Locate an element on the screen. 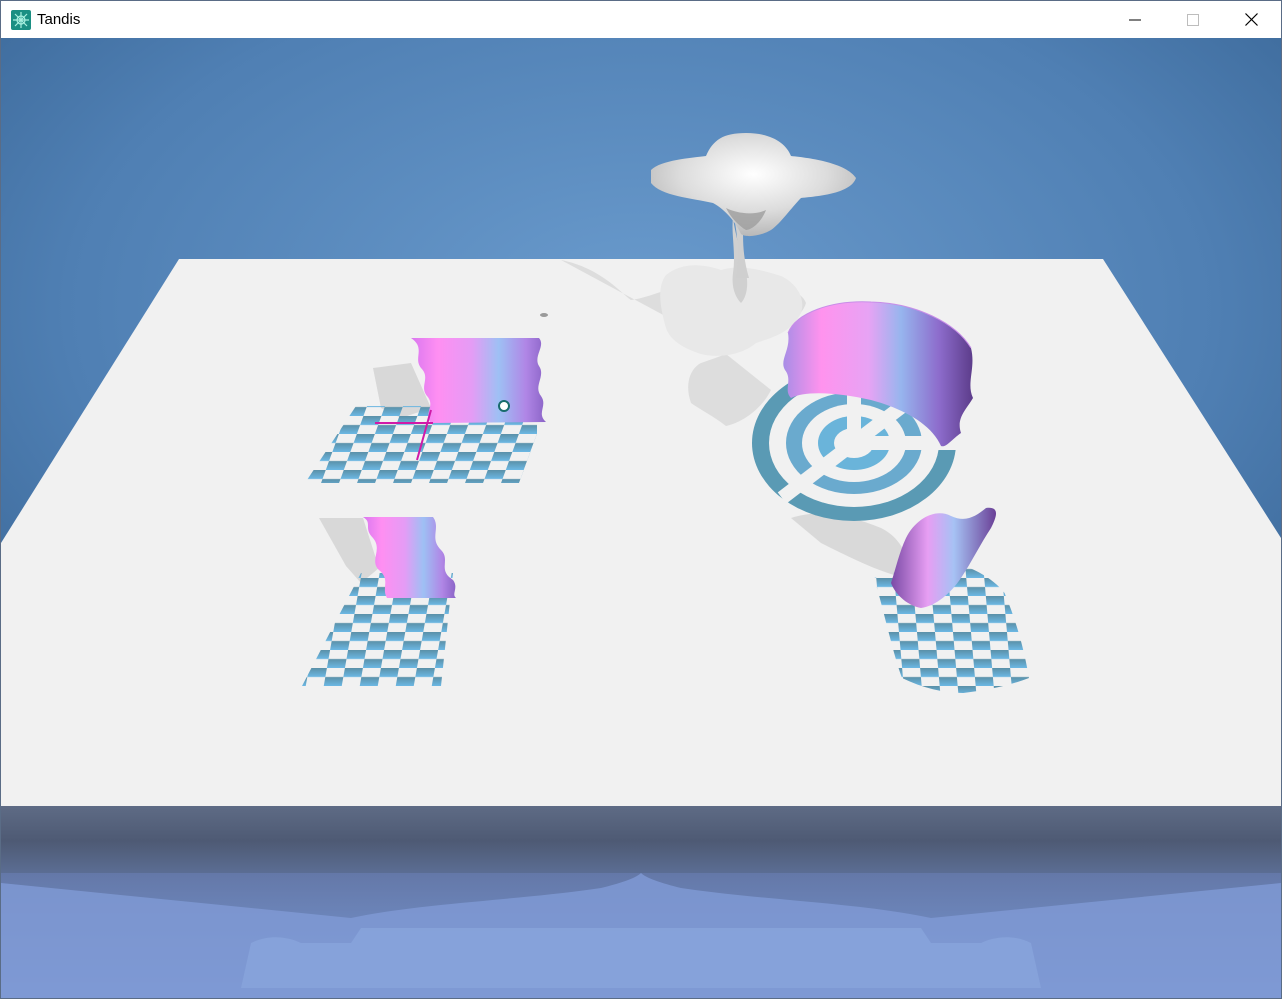 This screenshot has width=1282, height=999. horizon-band is located at coordinates (641, 841).